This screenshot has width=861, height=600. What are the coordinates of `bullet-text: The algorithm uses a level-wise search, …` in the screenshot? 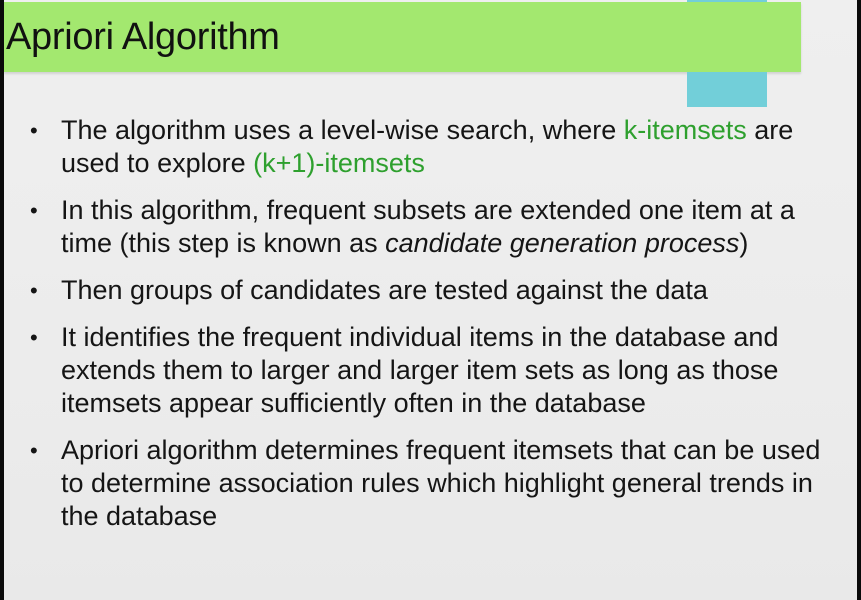 It's located at (342, 130).